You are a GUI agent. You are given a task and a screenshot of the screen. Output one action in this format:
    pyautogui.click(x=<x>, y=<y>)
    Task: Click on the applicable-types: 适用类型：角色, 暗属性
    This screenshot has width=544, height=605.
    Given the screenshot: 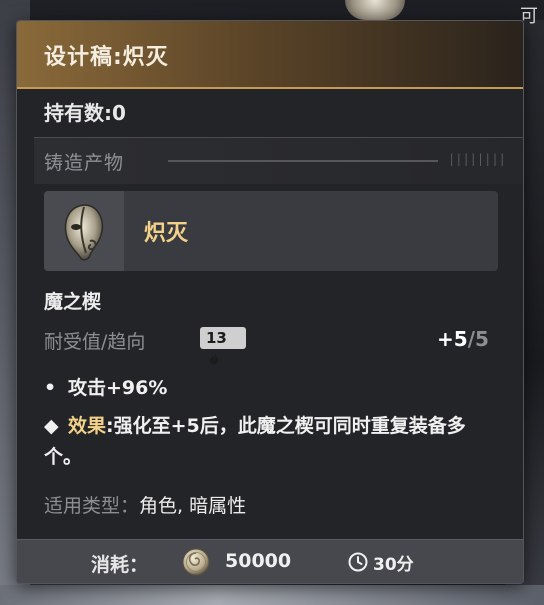 What is the action you would take?
    pyautogui.click(x=145, y=504)
    